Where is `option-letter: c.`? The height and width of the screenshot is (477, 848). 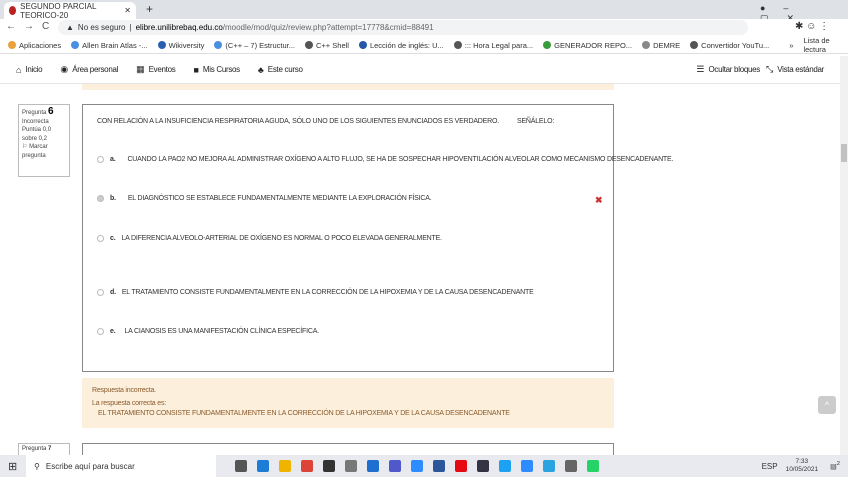
option-letter: c. is located at coordinates (113, 238).